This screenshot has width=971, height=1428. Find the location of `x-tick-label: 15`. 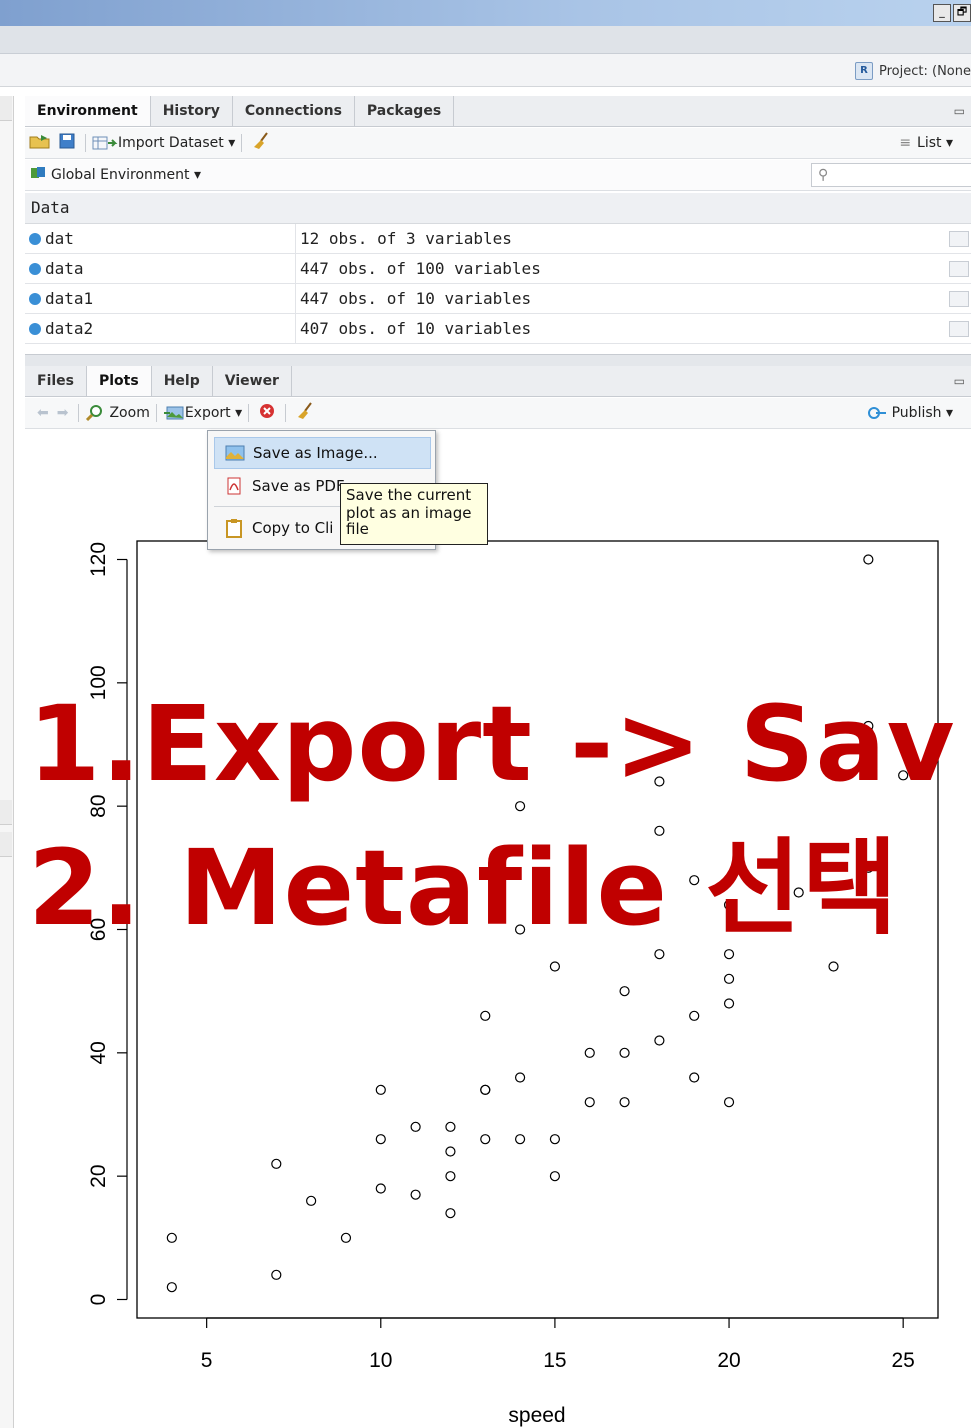

x-tick-label: 15 is located at coordinates (554, 1360).